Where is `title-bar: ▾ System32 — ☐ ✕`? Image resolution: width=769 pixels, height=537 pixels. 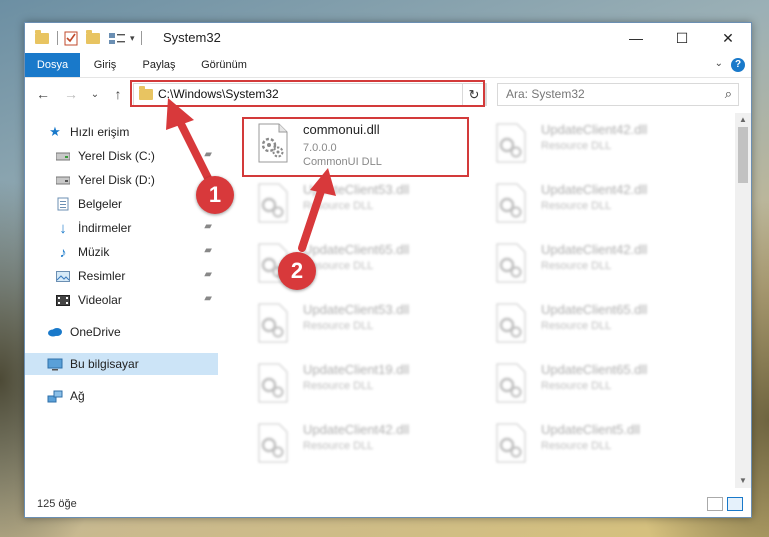 title-bar: ▾ System32 — ☐ ✕ is located at coordinates (388, 38).